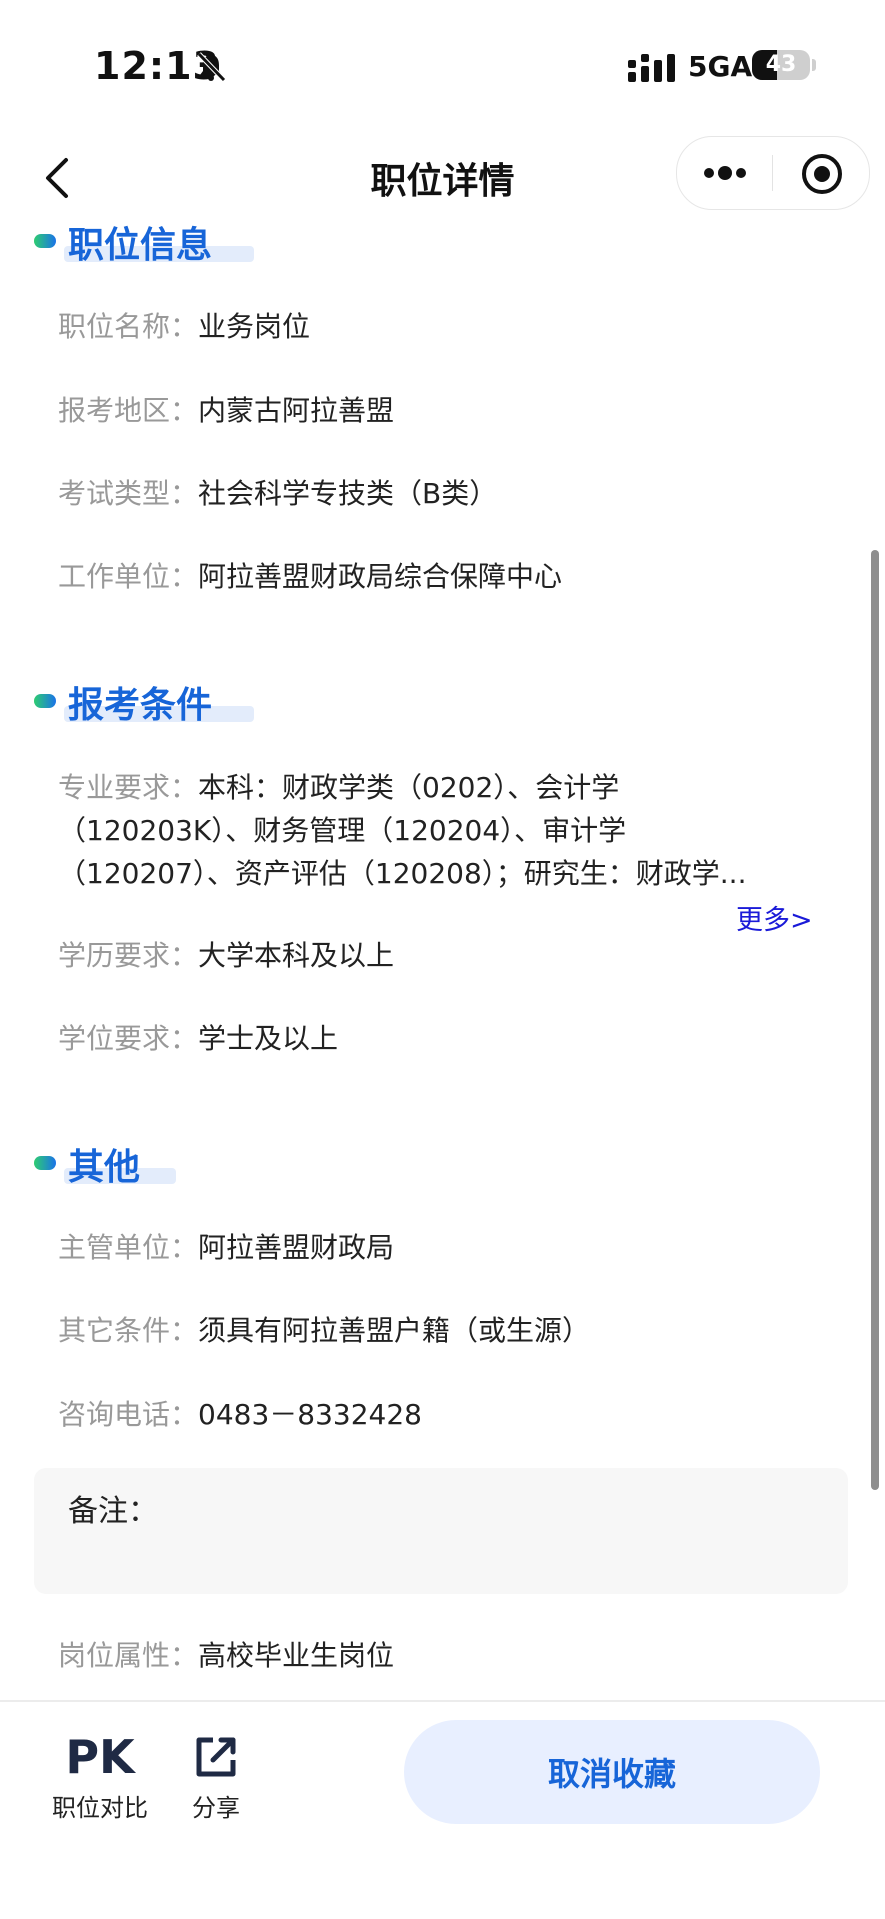 The height and width of the screenshot is (1919, 885). Describe the element at coordinates (442, 180) in the screenshot. I see `nav-bar: 职位详情` at that location.